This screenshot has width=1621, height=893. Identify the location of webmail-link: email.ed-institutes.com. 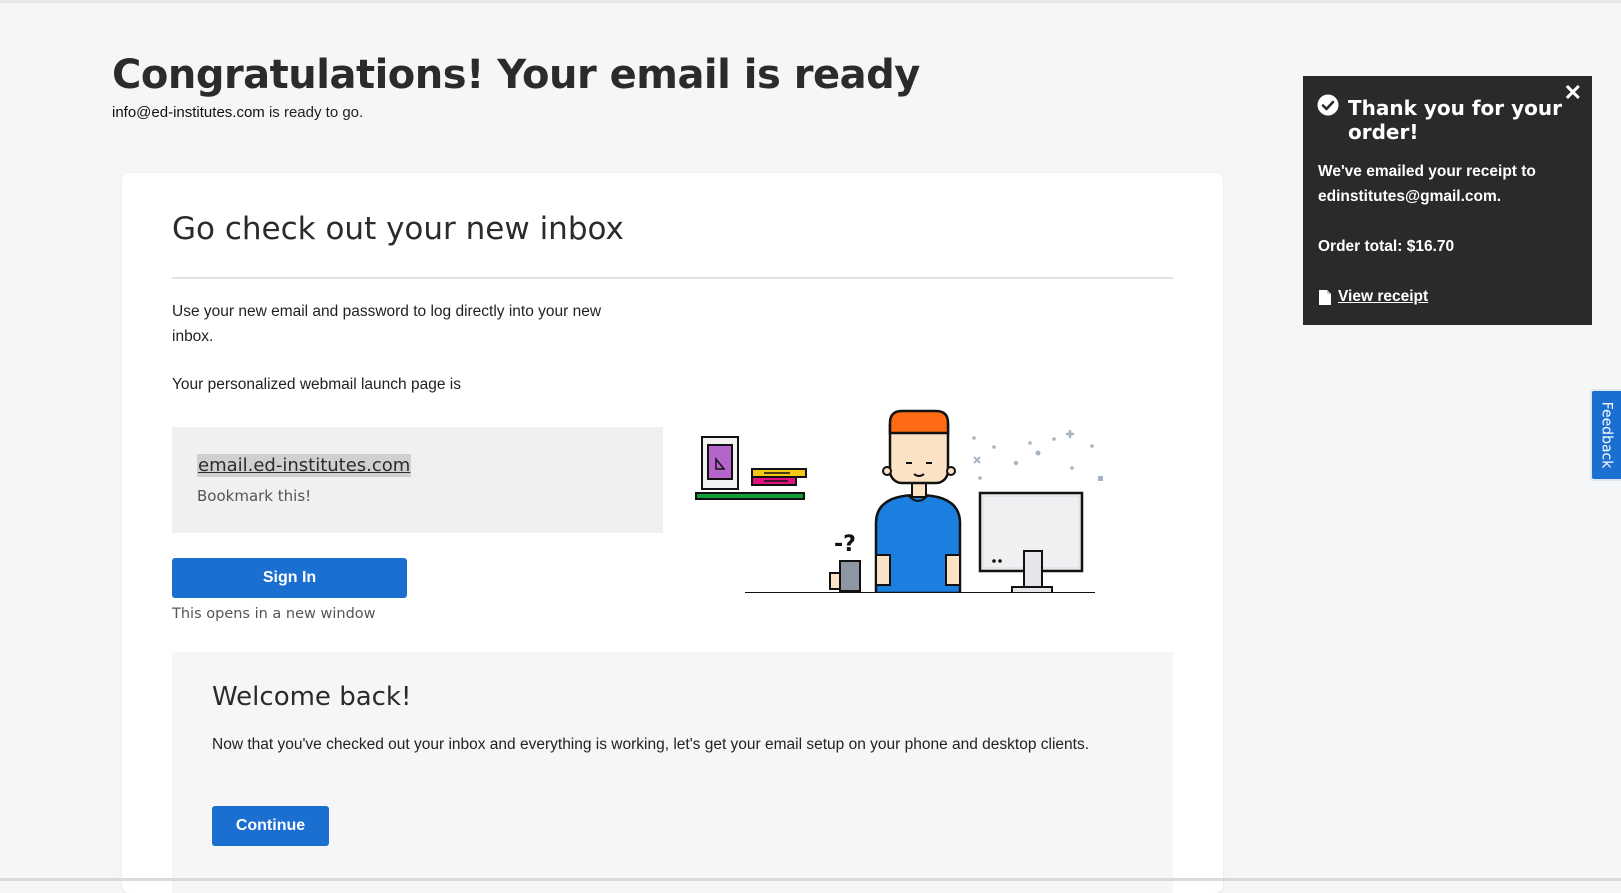
(304, 465).